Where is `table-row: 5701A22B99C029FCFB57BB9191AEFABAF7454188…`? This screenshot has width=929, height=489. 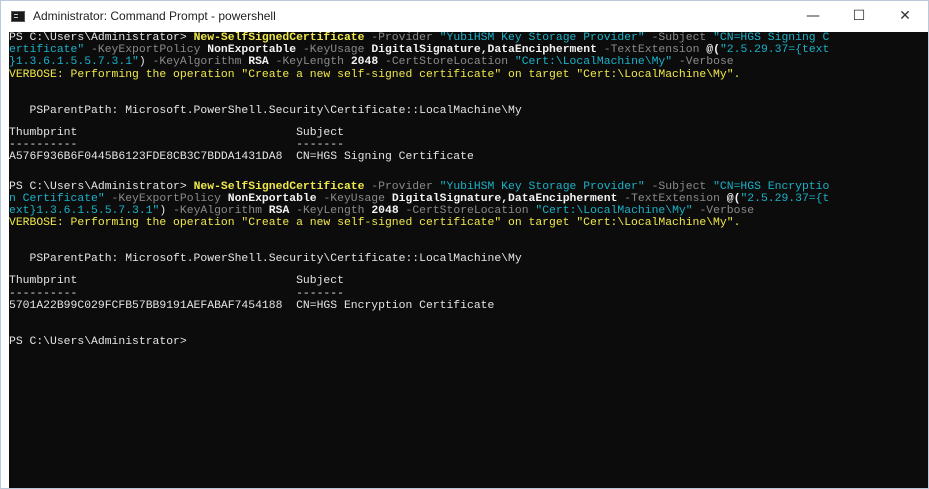
table-row: 5701A22B99C029FCFB57BB9191AEFABAF7454188… is located at coordinates (252, 305).